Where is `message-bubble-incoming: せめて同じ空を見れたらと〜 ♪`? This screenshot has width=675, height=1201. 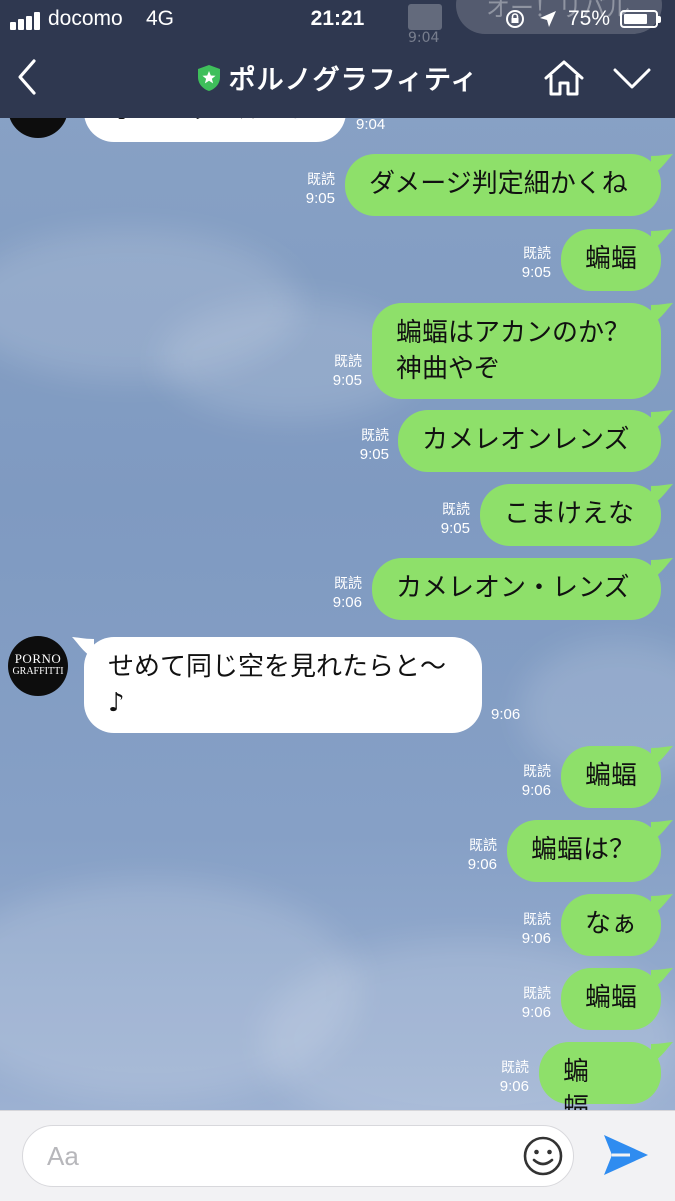 message-bubble-incoming: せめて同じ空を見れたらと〜 ♪ is located at coordinates (283, 685).